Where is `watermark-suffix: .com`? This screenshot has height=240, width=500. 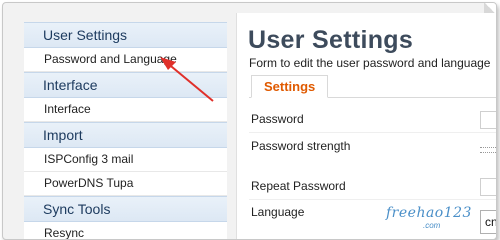 watermark-suffix: .com is located at coordinates (432, 225).